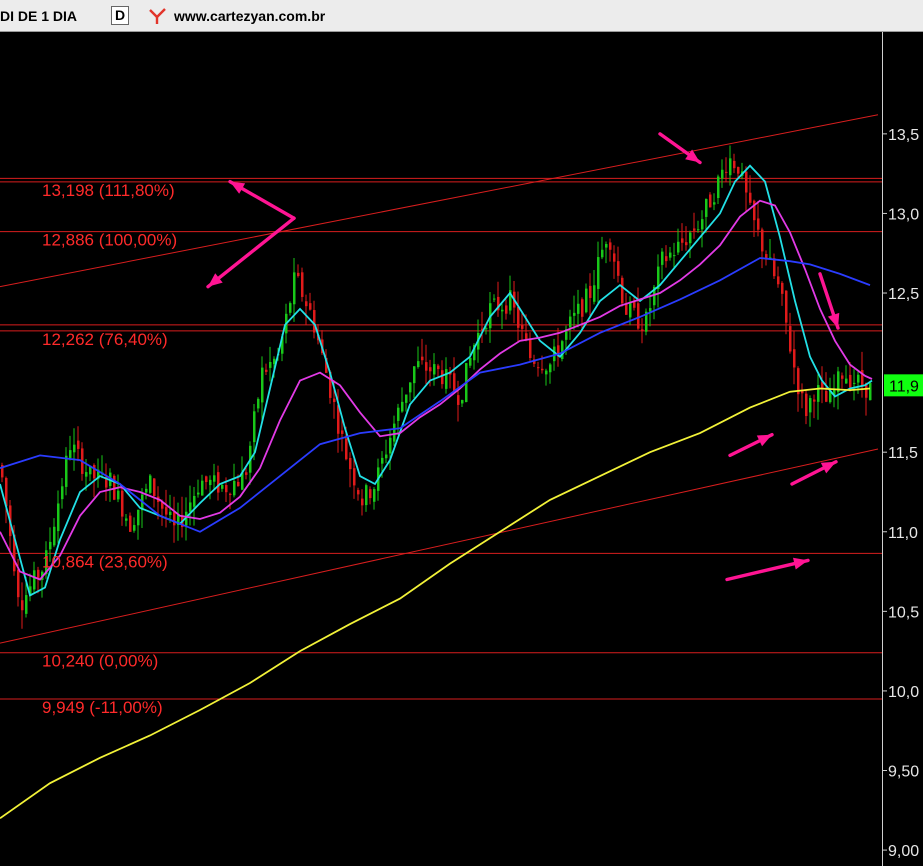 The height and width of the screenshot is (866, 923). What do you see at coordinates (109, 240) in the screenshot?
I see `fib-level-label: 12,886 (100,00%)` at bounding box center [109, 240].